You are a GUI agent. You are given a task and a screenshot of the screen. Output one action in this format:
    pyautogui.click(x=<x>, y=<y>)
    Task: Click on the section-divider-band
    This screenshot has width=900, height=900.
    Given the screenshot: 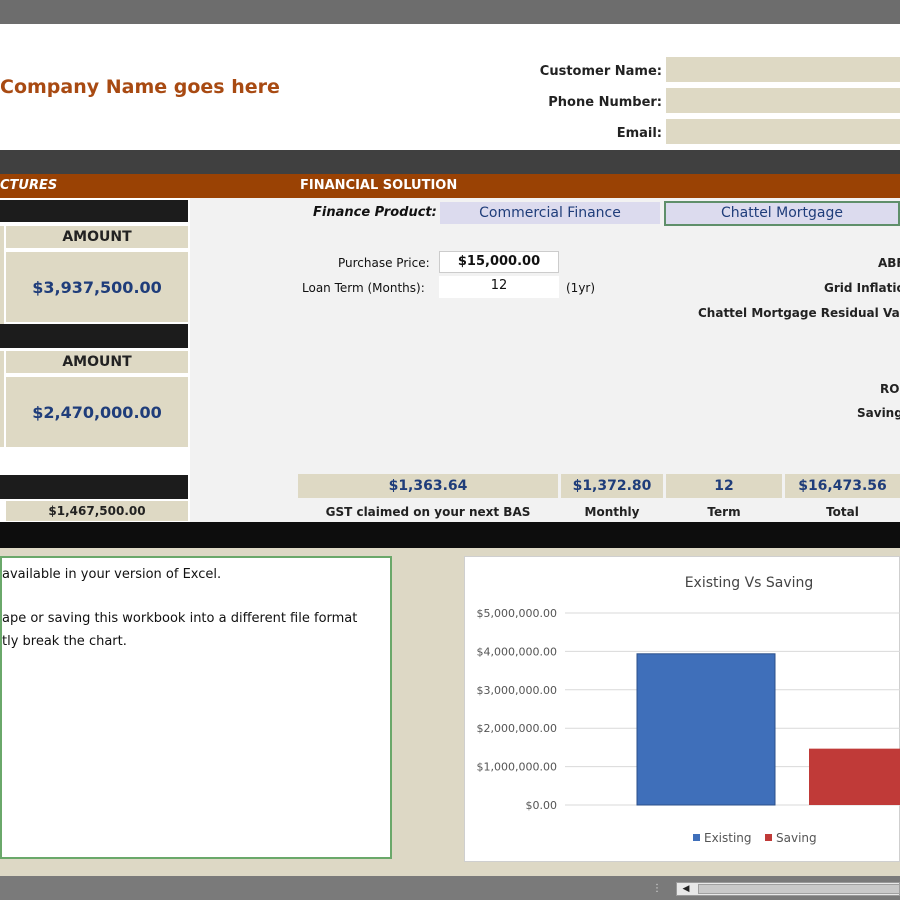 What is the action you would take?
    pyautogui.click(x=450, y=535)
    